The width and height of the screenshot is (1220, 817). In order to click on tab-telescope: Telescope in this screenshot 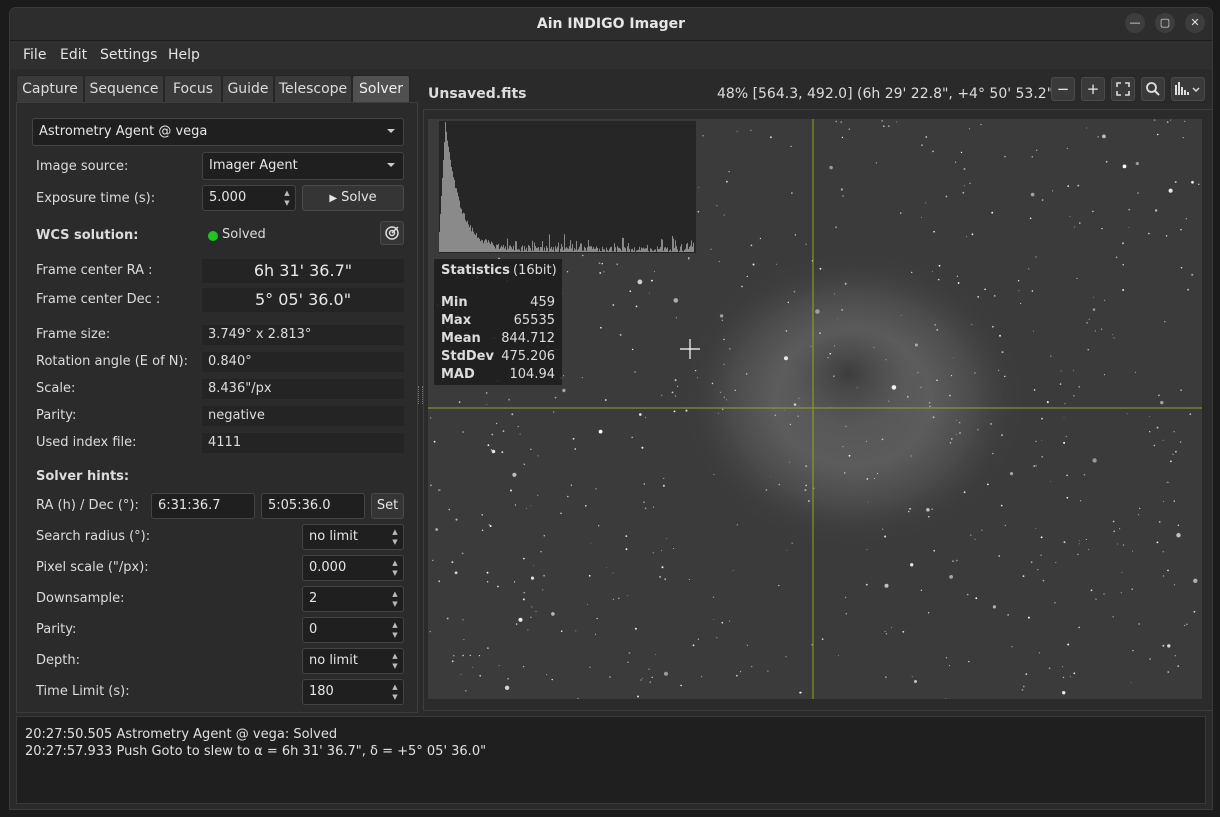, I will do `click(313, 88)`.